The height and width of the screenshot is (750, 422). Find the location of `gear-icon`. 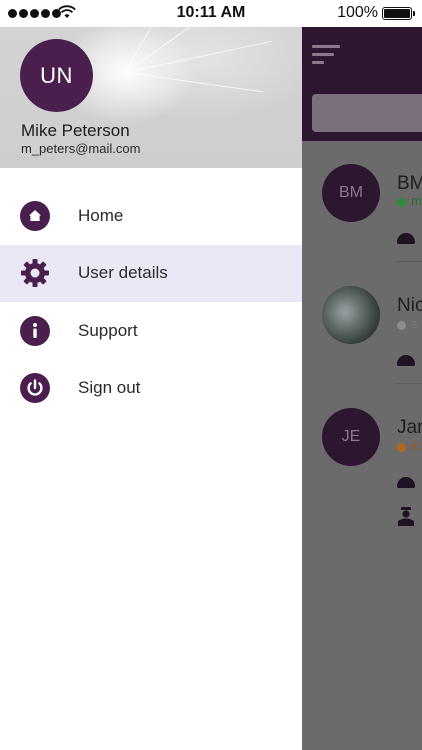

gear-icon is located at coordinates (35, 273).